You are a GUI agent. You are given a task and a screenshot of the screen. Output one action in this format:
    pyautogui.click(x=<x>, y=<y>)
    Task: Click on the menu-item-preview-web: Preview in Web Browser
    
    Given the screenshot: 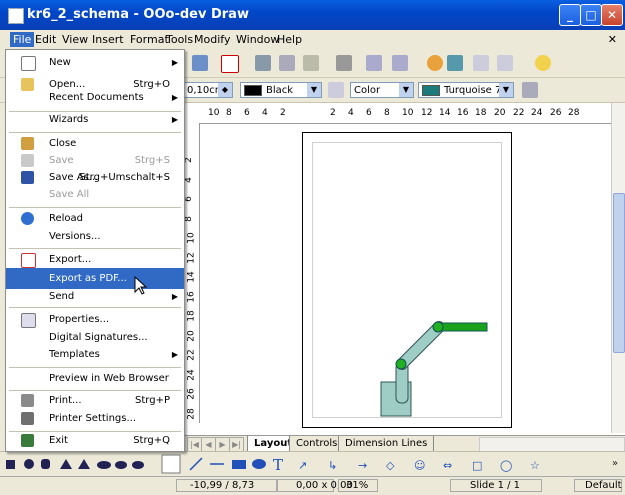 What is the action you would take?
    pyautogui.click(x=95, y=378)
    